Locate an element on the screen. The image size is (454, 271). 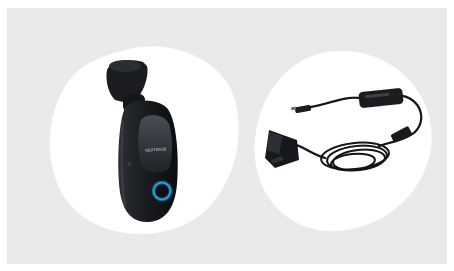
dash-cam-screen is located at coordinates (155, 144).